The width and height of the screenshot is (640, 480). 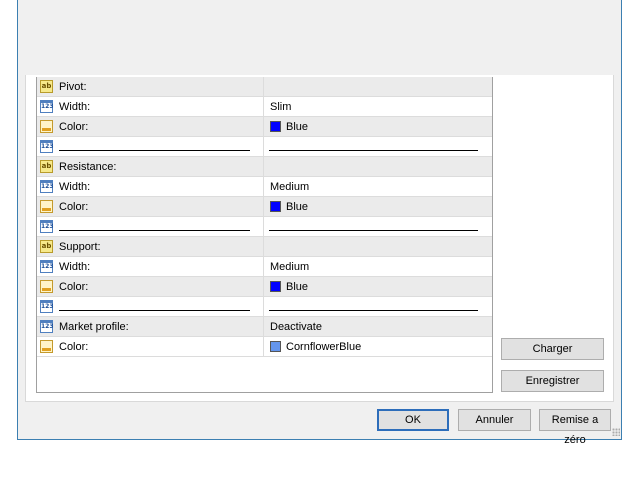 I want to click on property-row: Color: CornflowerBlue, so click(x=264, y=347).